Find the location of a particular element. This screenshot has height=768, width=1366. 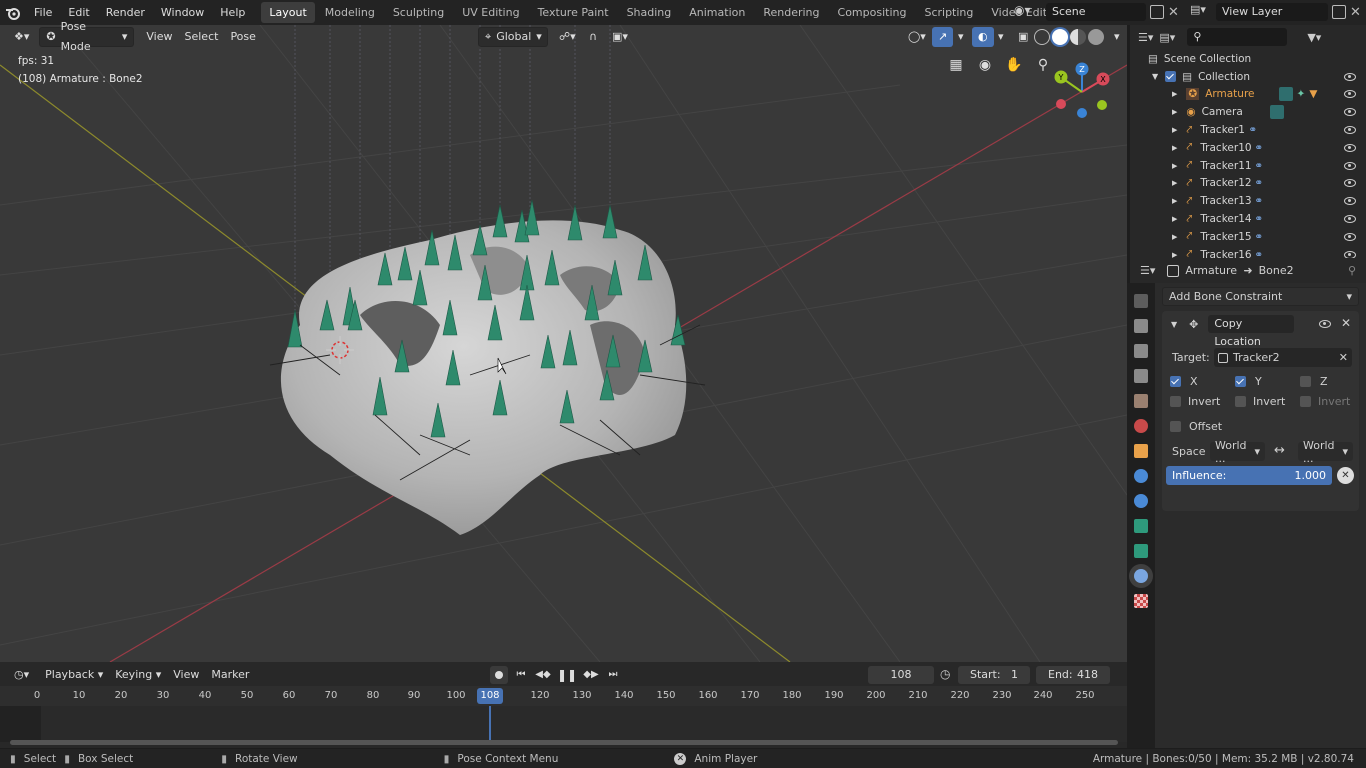

use-z-checkbox is located at coordinates (1305, 381).